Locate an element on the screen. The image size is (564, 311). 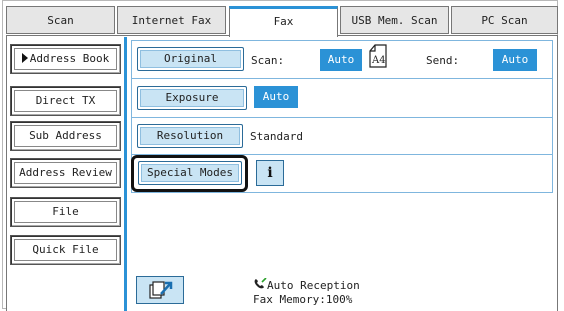
triangle-right-icon is located at coordinates (24, 58).